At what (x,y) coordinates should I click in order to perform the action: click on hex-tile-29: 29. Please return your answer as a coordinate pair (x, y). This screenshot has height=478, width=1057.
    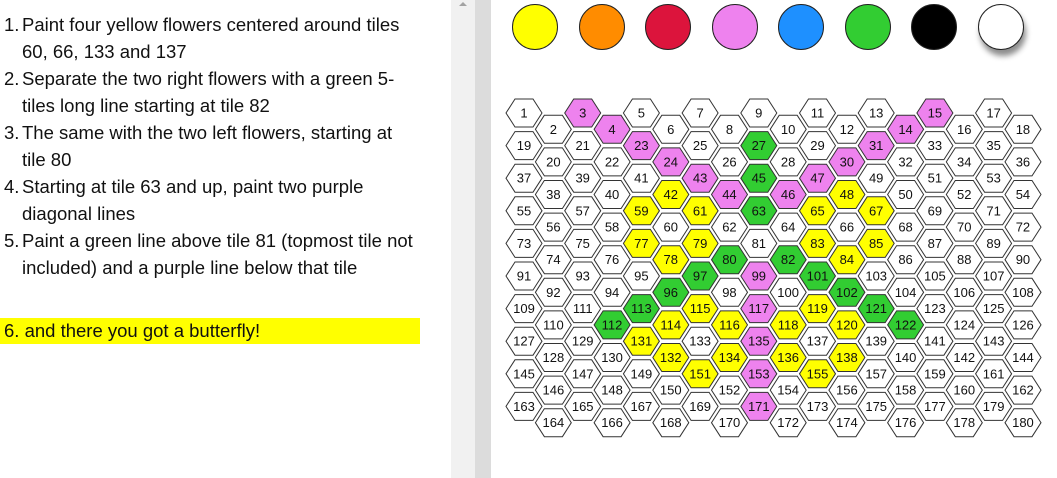
    Looking at the image, I should click on (817, 146).